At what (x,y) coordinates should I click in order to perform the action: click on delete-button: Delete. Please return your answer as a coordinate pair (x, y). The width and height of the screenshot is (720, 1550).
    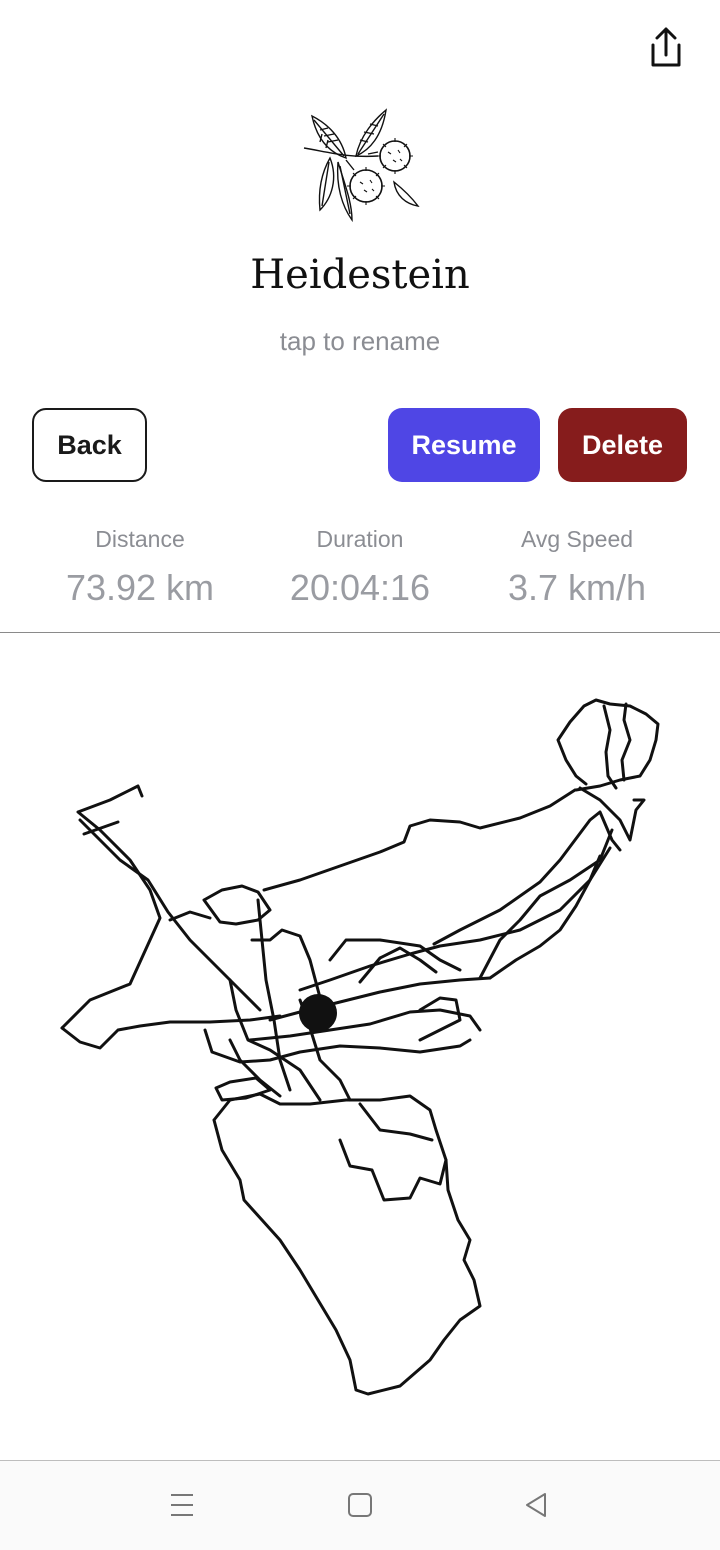
    Looking at the image, I should click on (622, 445).